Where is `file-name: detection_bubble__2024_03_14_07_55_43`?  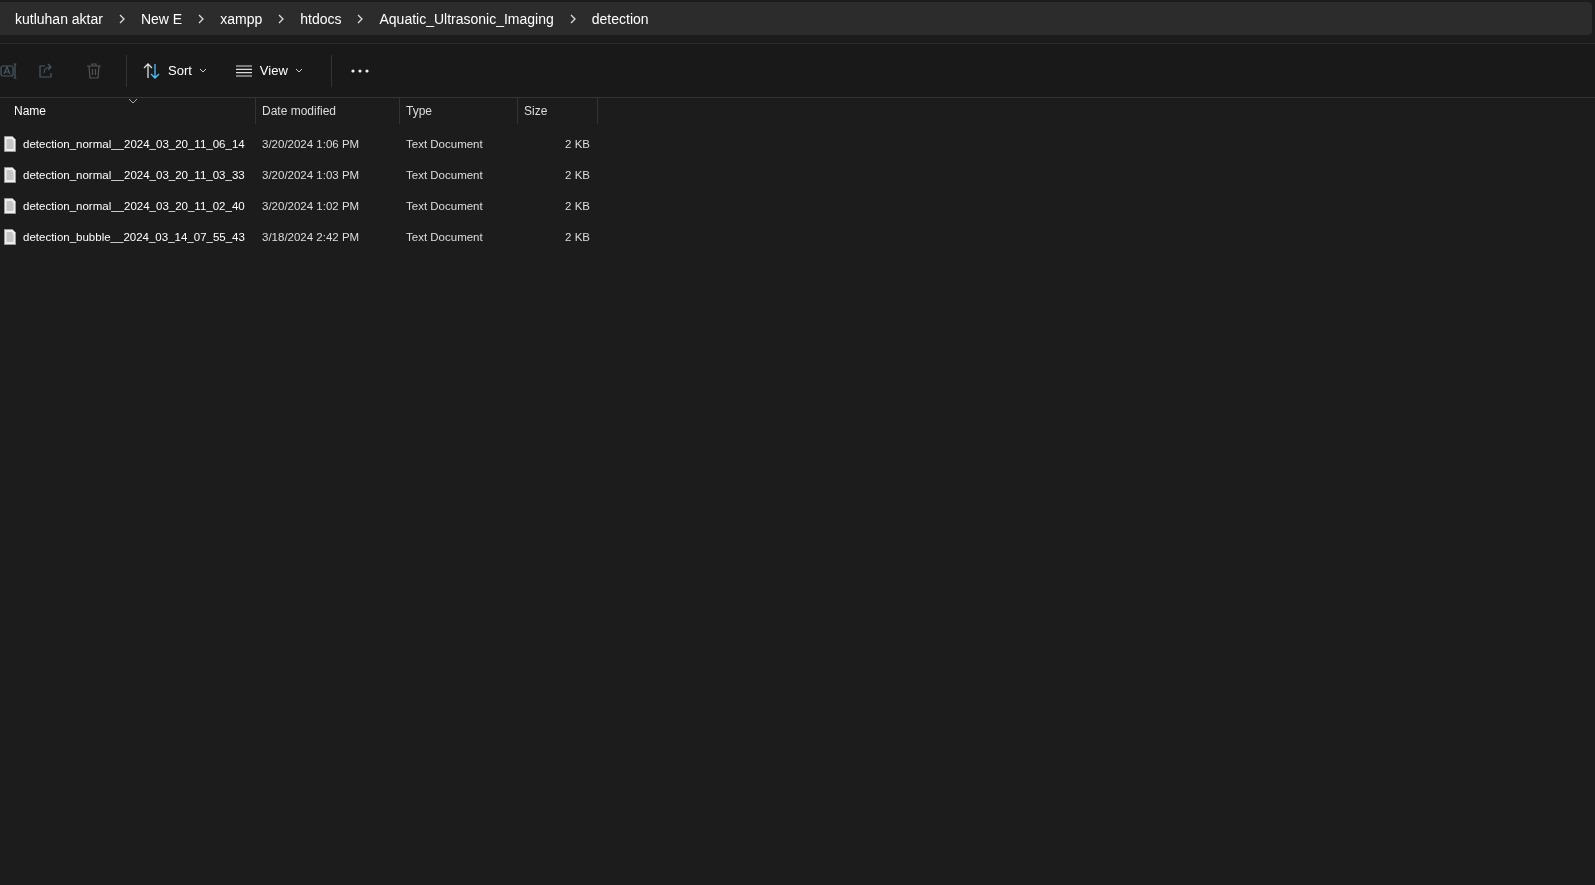 file-name: detection_bubble__2024_03_14_07_55_43 is located at coordinates (134, 236).